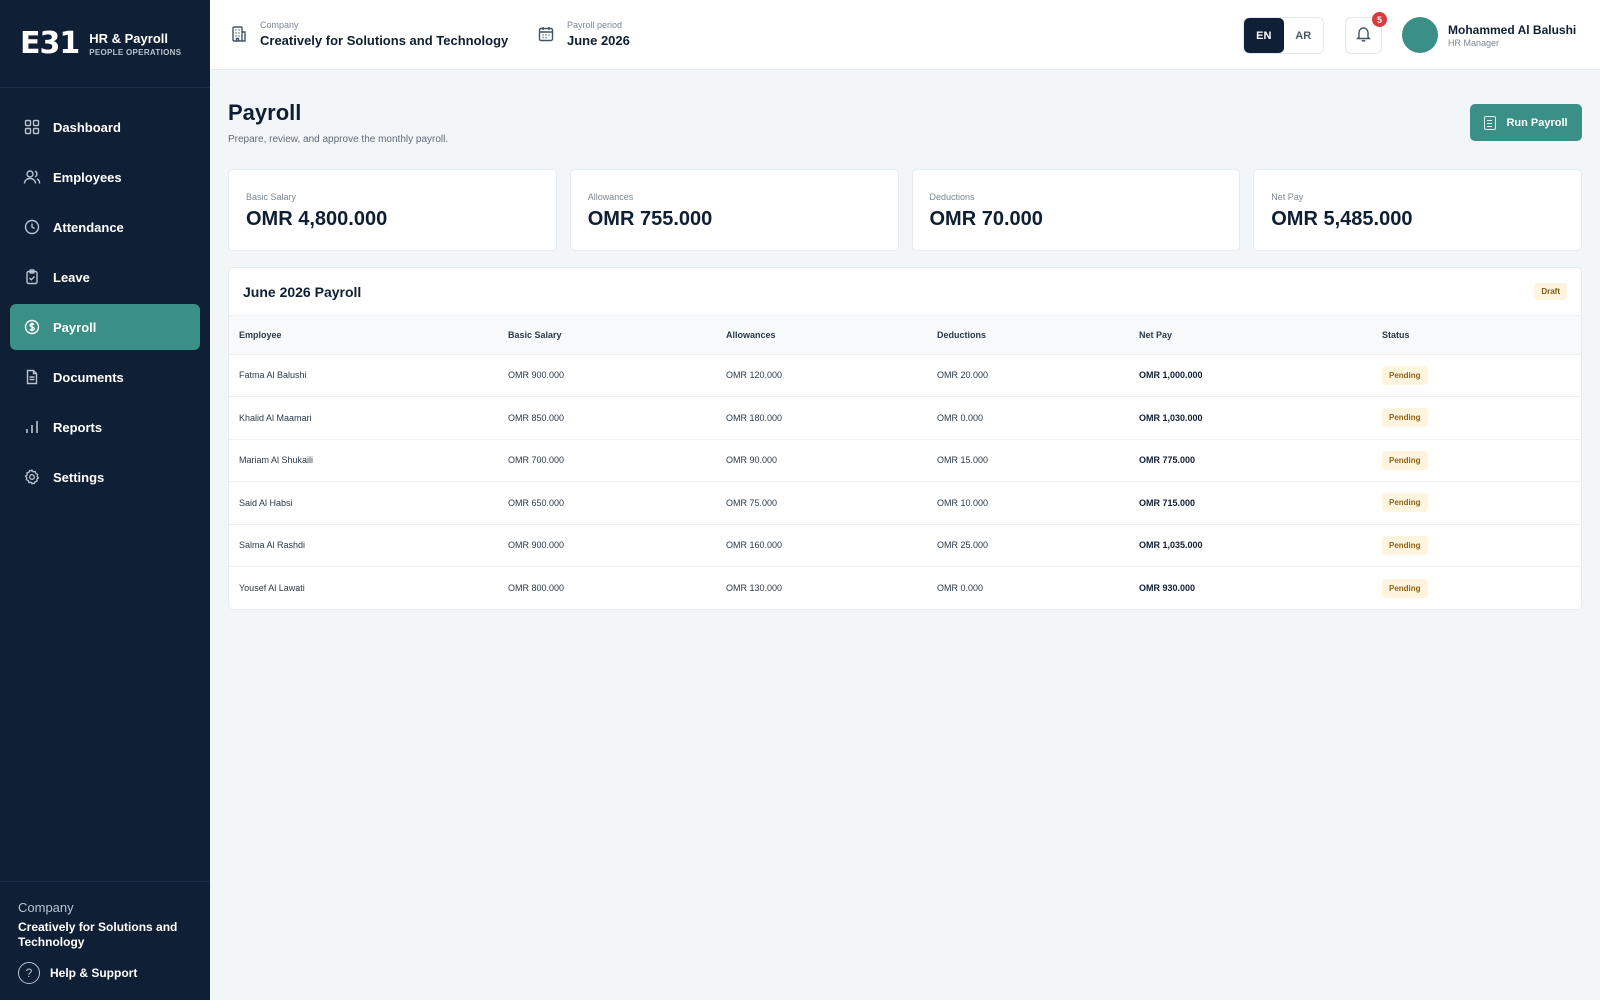 The height and width of the screenshot is (1000, 1600). I want to click on run-payroll-button: Run Payroll, so click(1526, 122).